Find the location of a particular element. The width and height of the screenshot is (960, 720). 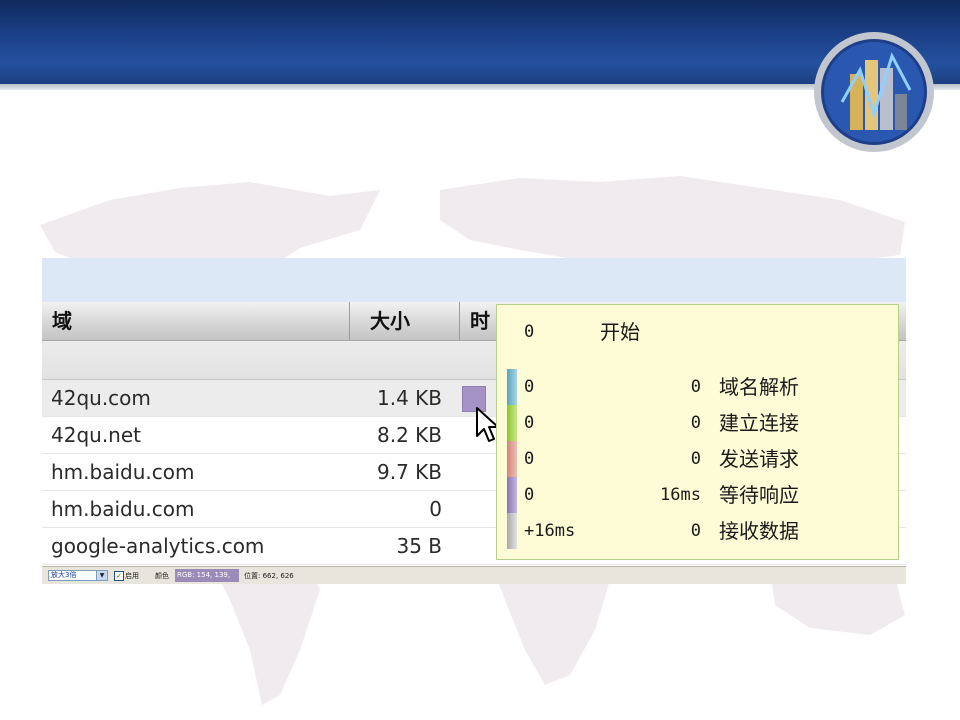

zoom-select: 放大3倍 ▼ is located at coordinates (78, 575).